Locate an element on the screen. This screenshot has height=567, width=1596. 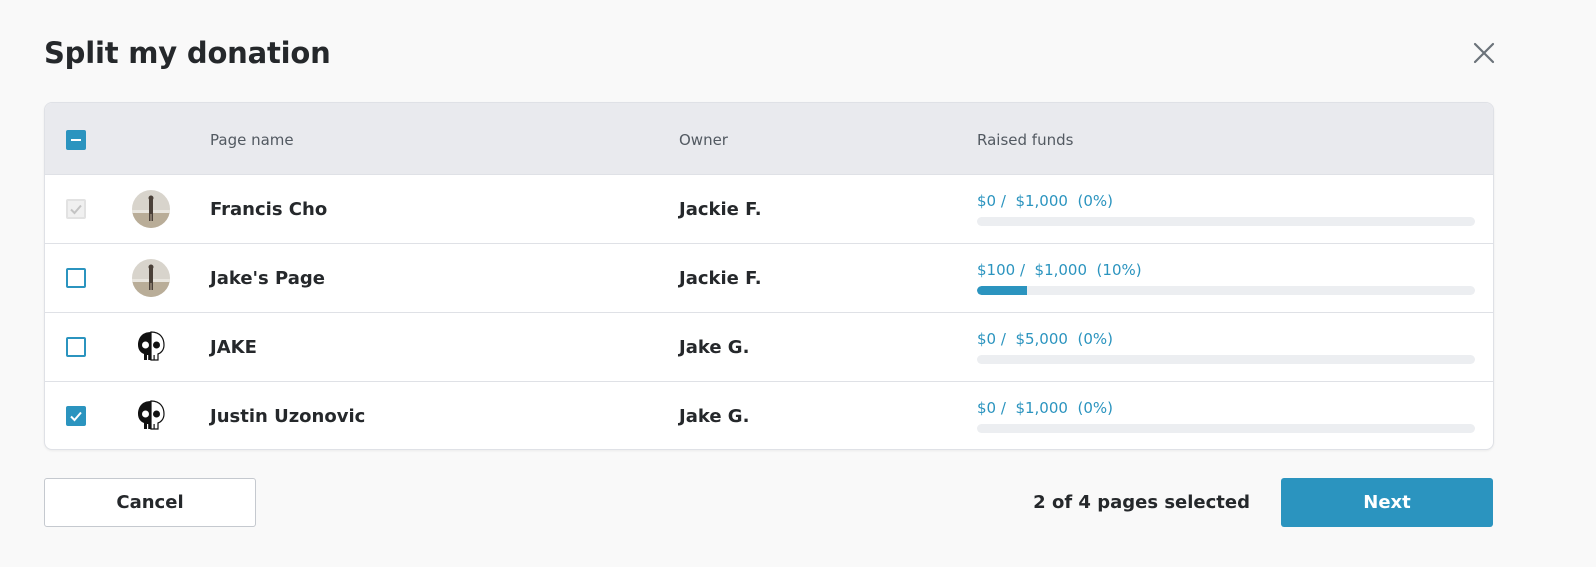
next-button: Next is located at coordinates (1387, 502).